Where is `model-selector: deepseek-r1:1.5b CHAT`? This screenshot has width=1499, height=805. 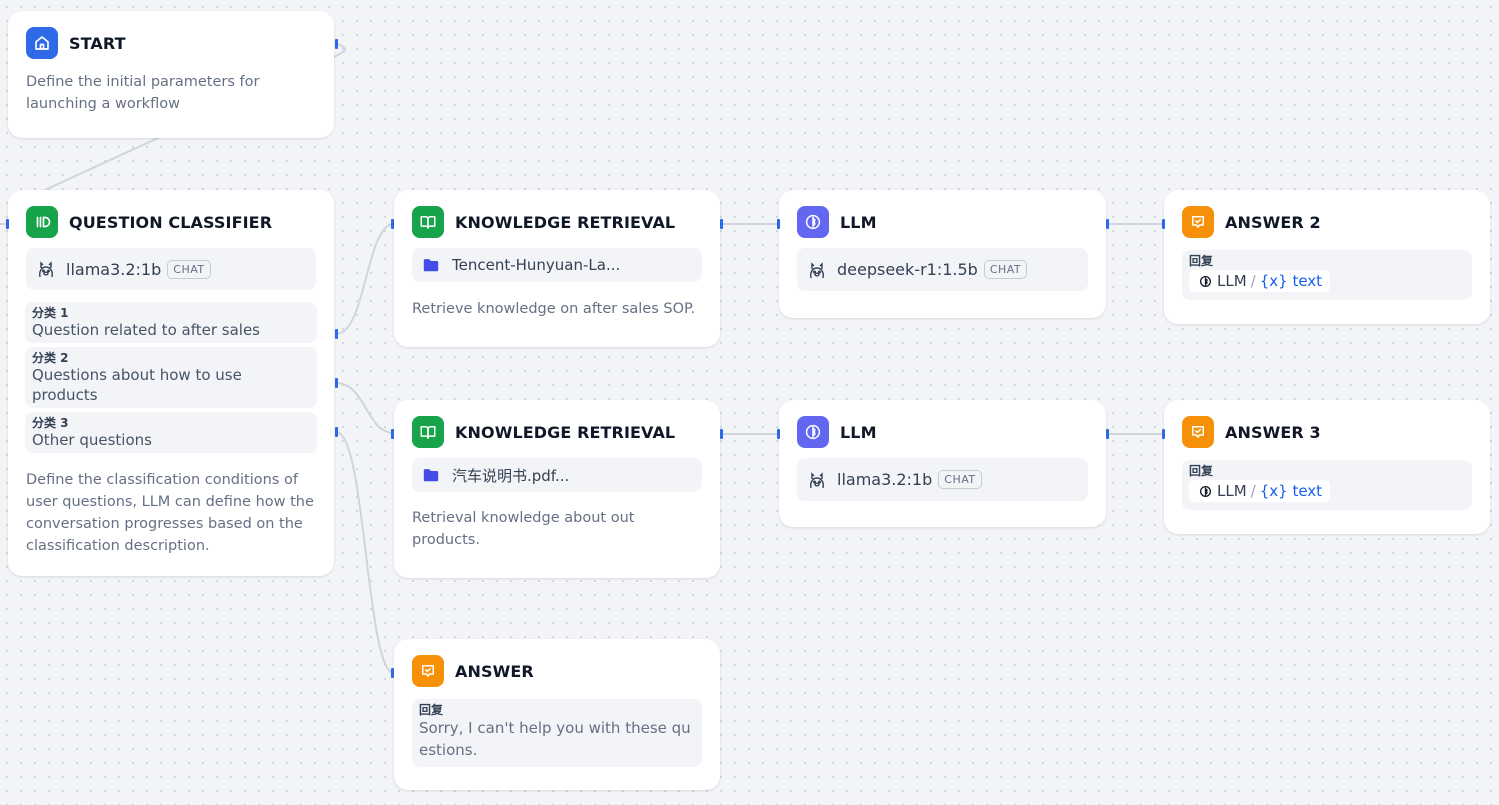 model-selector: deepseek-r1:1.5b CHAT is located at coordinates (942, 269).